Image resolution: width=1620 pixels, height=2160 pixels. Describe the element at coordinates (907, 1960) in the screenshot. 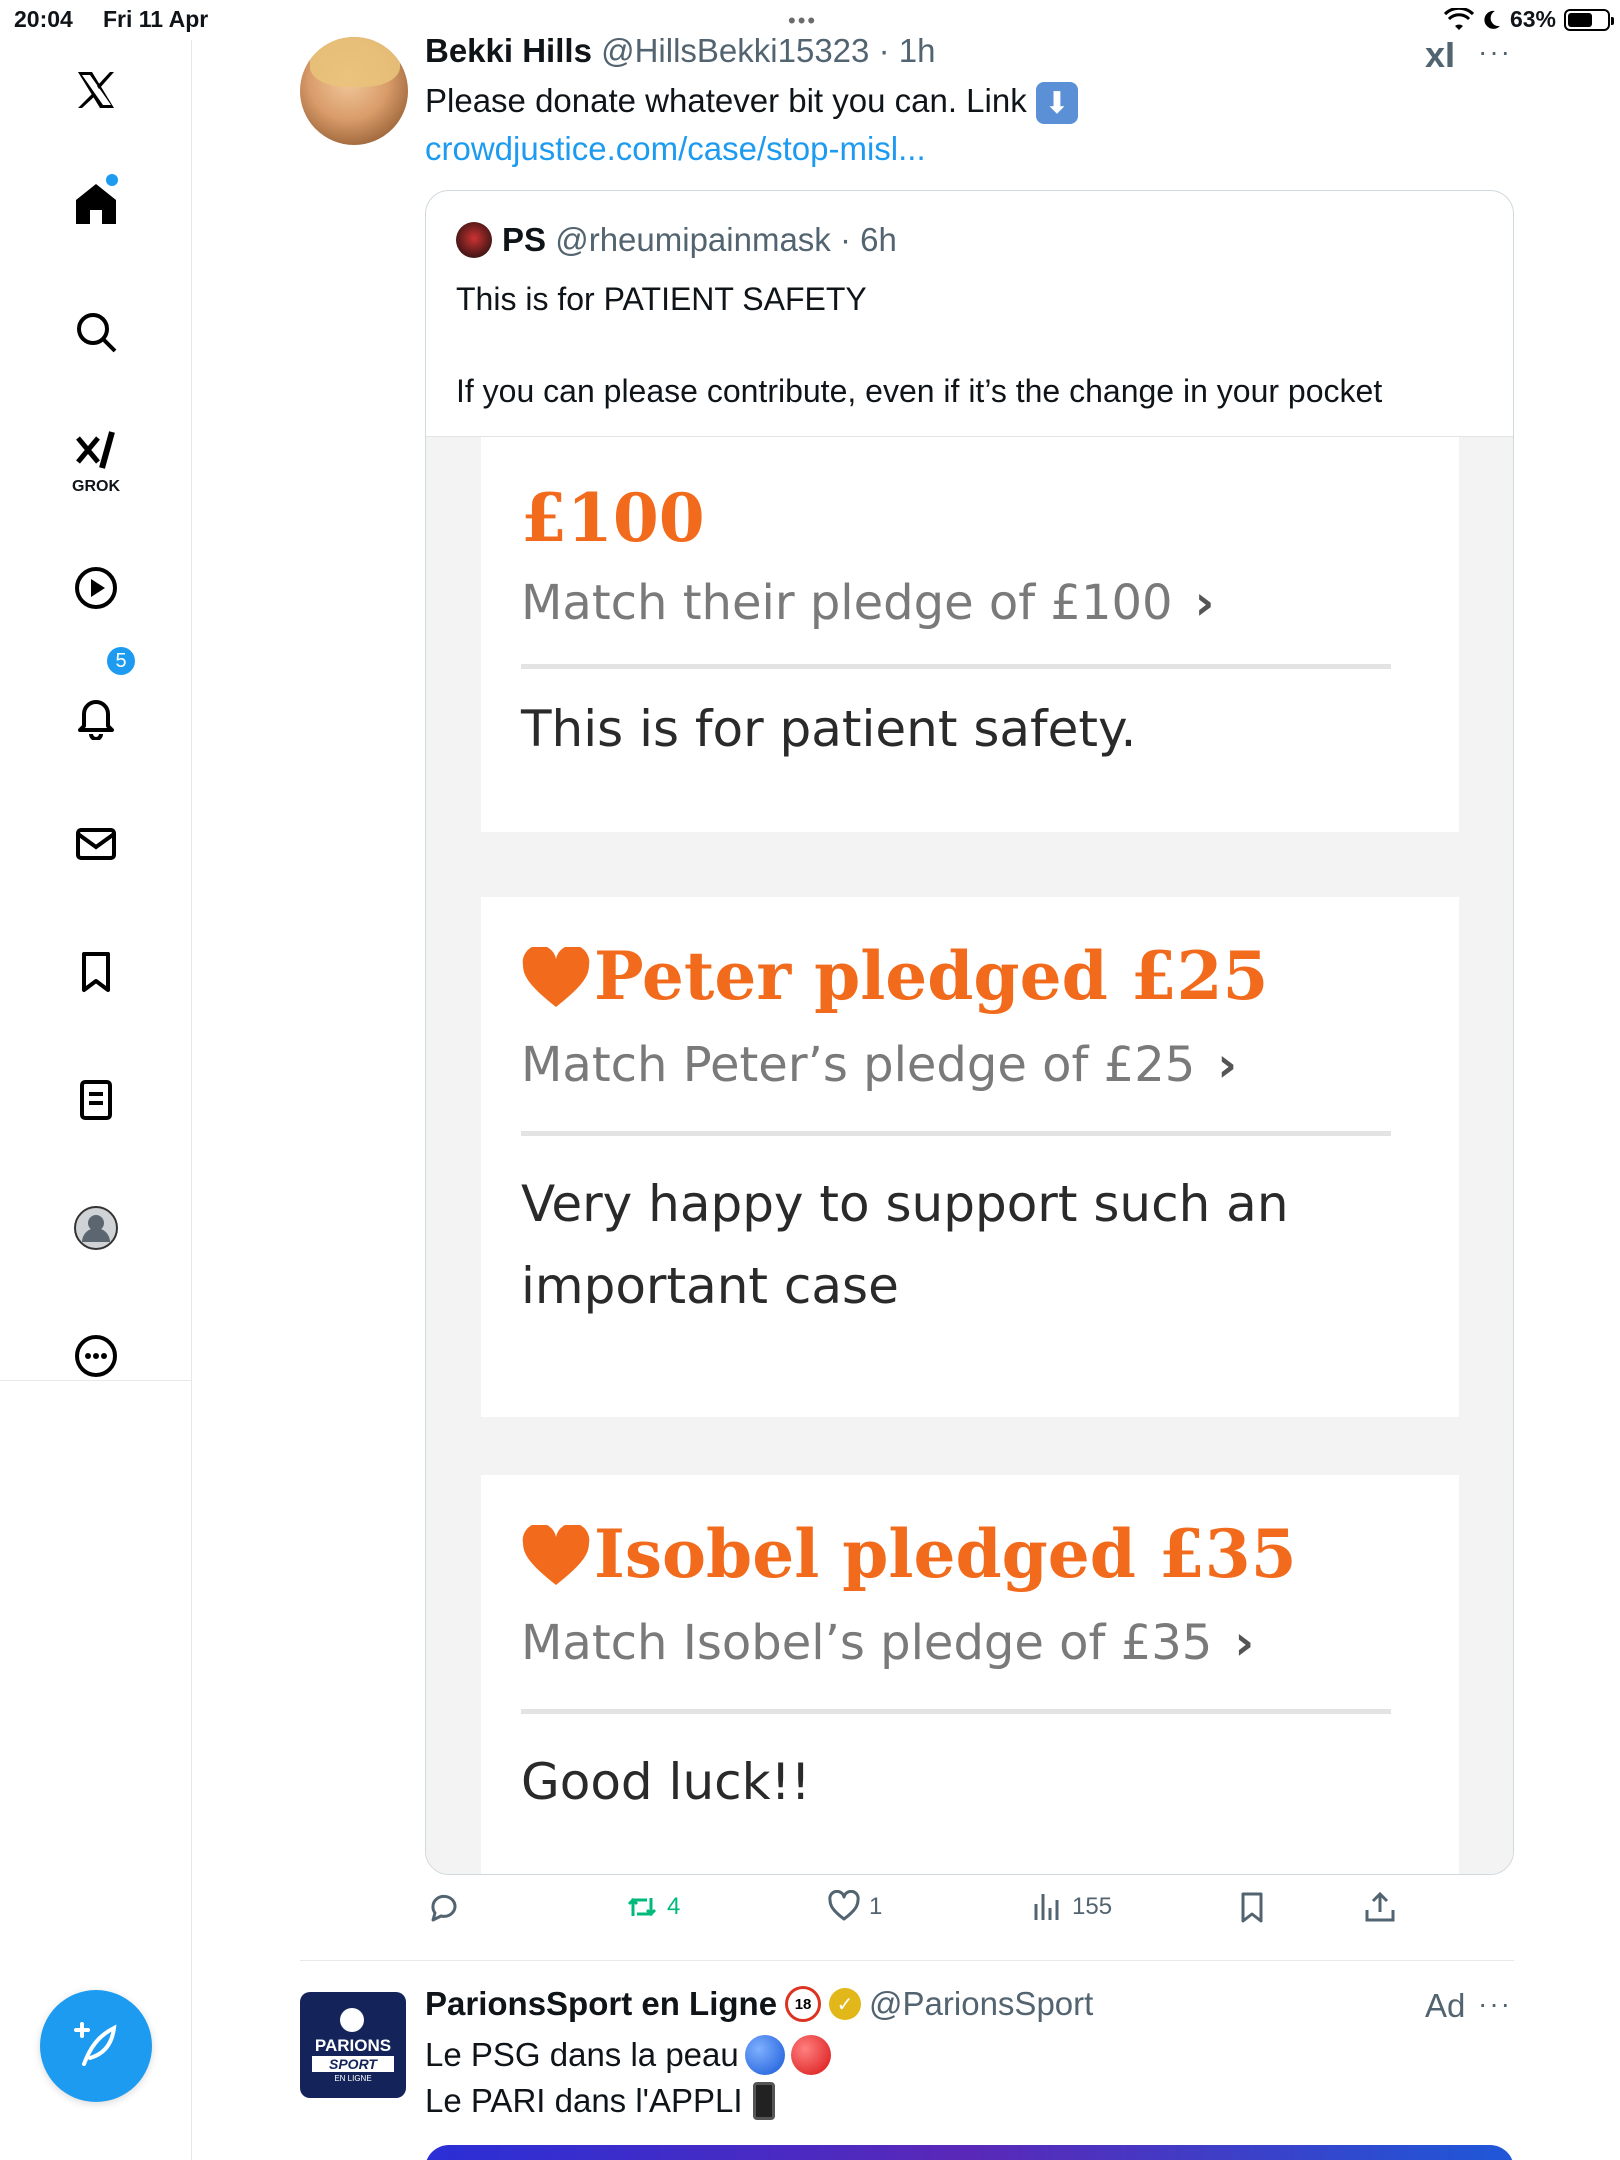

I see `tweet-divider` at that location.